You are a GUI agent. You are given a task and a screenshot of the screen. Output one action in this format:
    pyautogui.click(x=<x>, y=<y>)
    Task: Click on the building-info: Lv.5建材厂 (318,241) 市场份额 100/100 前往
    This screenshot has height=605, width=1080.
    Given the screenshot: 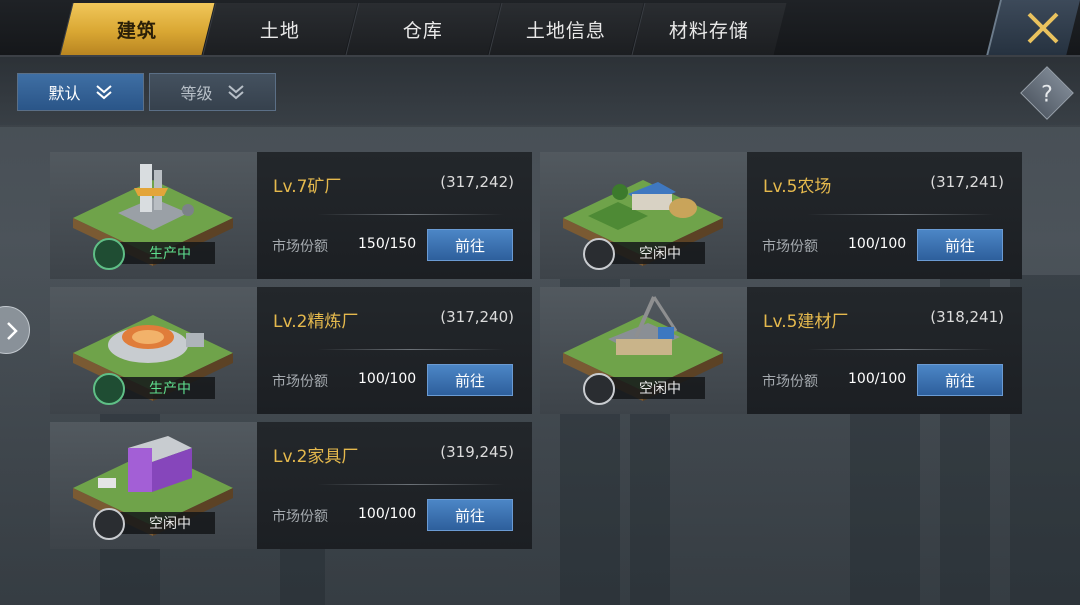 What is the action you would take?
    pyautogui.click(x=884, y=350)
    